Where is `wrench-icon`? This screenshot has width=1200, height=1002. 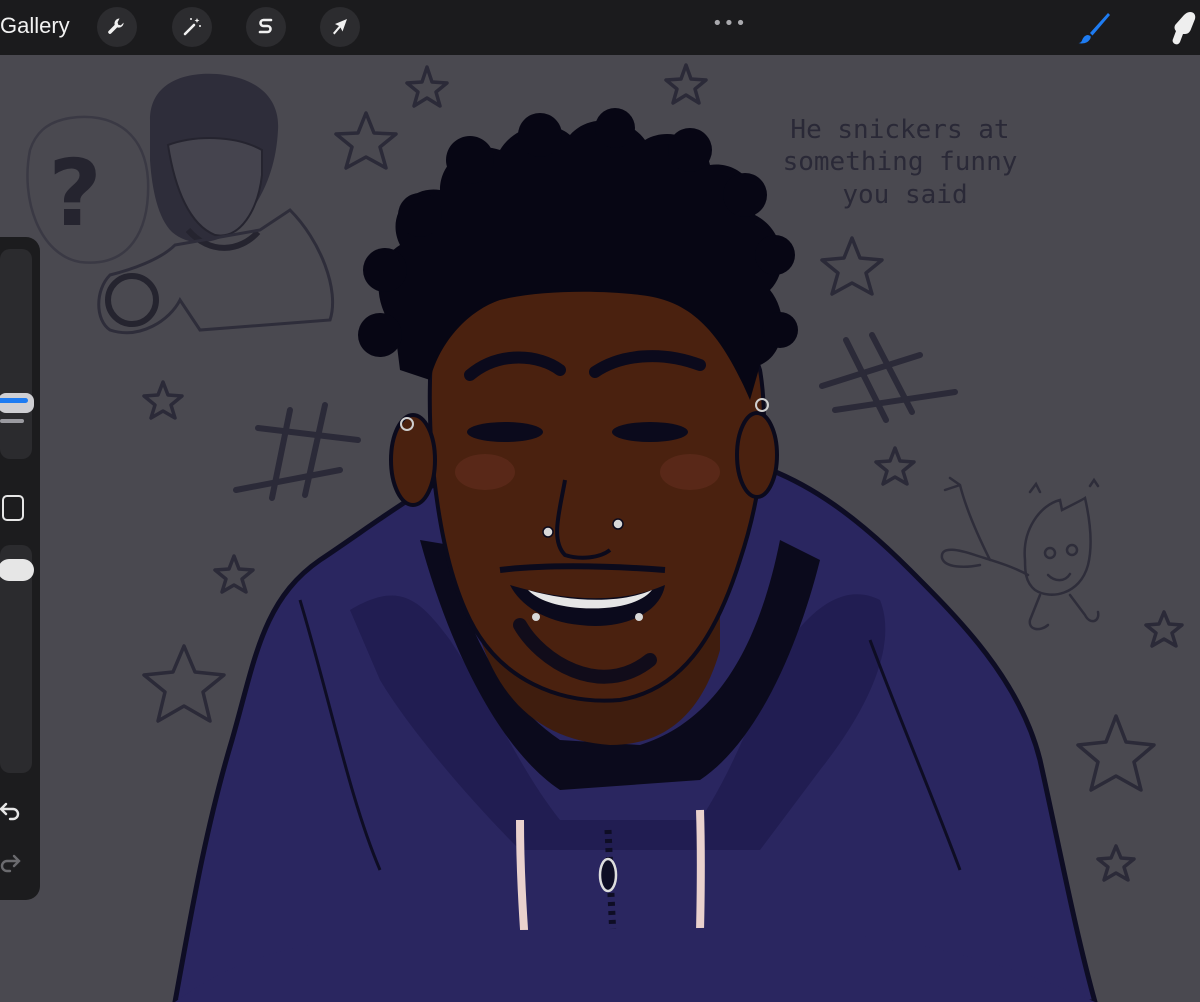 wrench-icon is located at coordinates (116, 26).